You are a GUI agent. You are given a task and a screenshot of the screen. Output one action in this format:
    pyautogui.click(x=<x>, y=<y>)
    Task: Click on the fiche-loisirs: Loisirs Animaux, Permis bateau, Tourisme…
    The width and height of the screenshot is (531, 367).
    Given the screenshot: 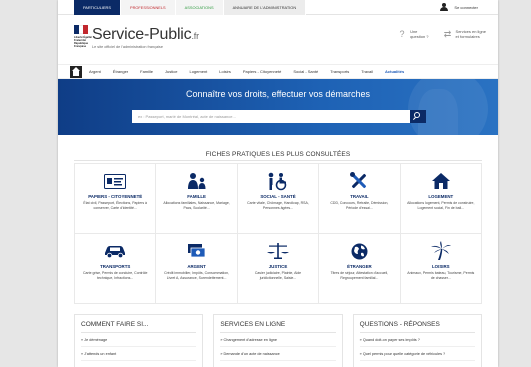 What is the action you would take?
    pyautogui.click(x=441, y=269)
    